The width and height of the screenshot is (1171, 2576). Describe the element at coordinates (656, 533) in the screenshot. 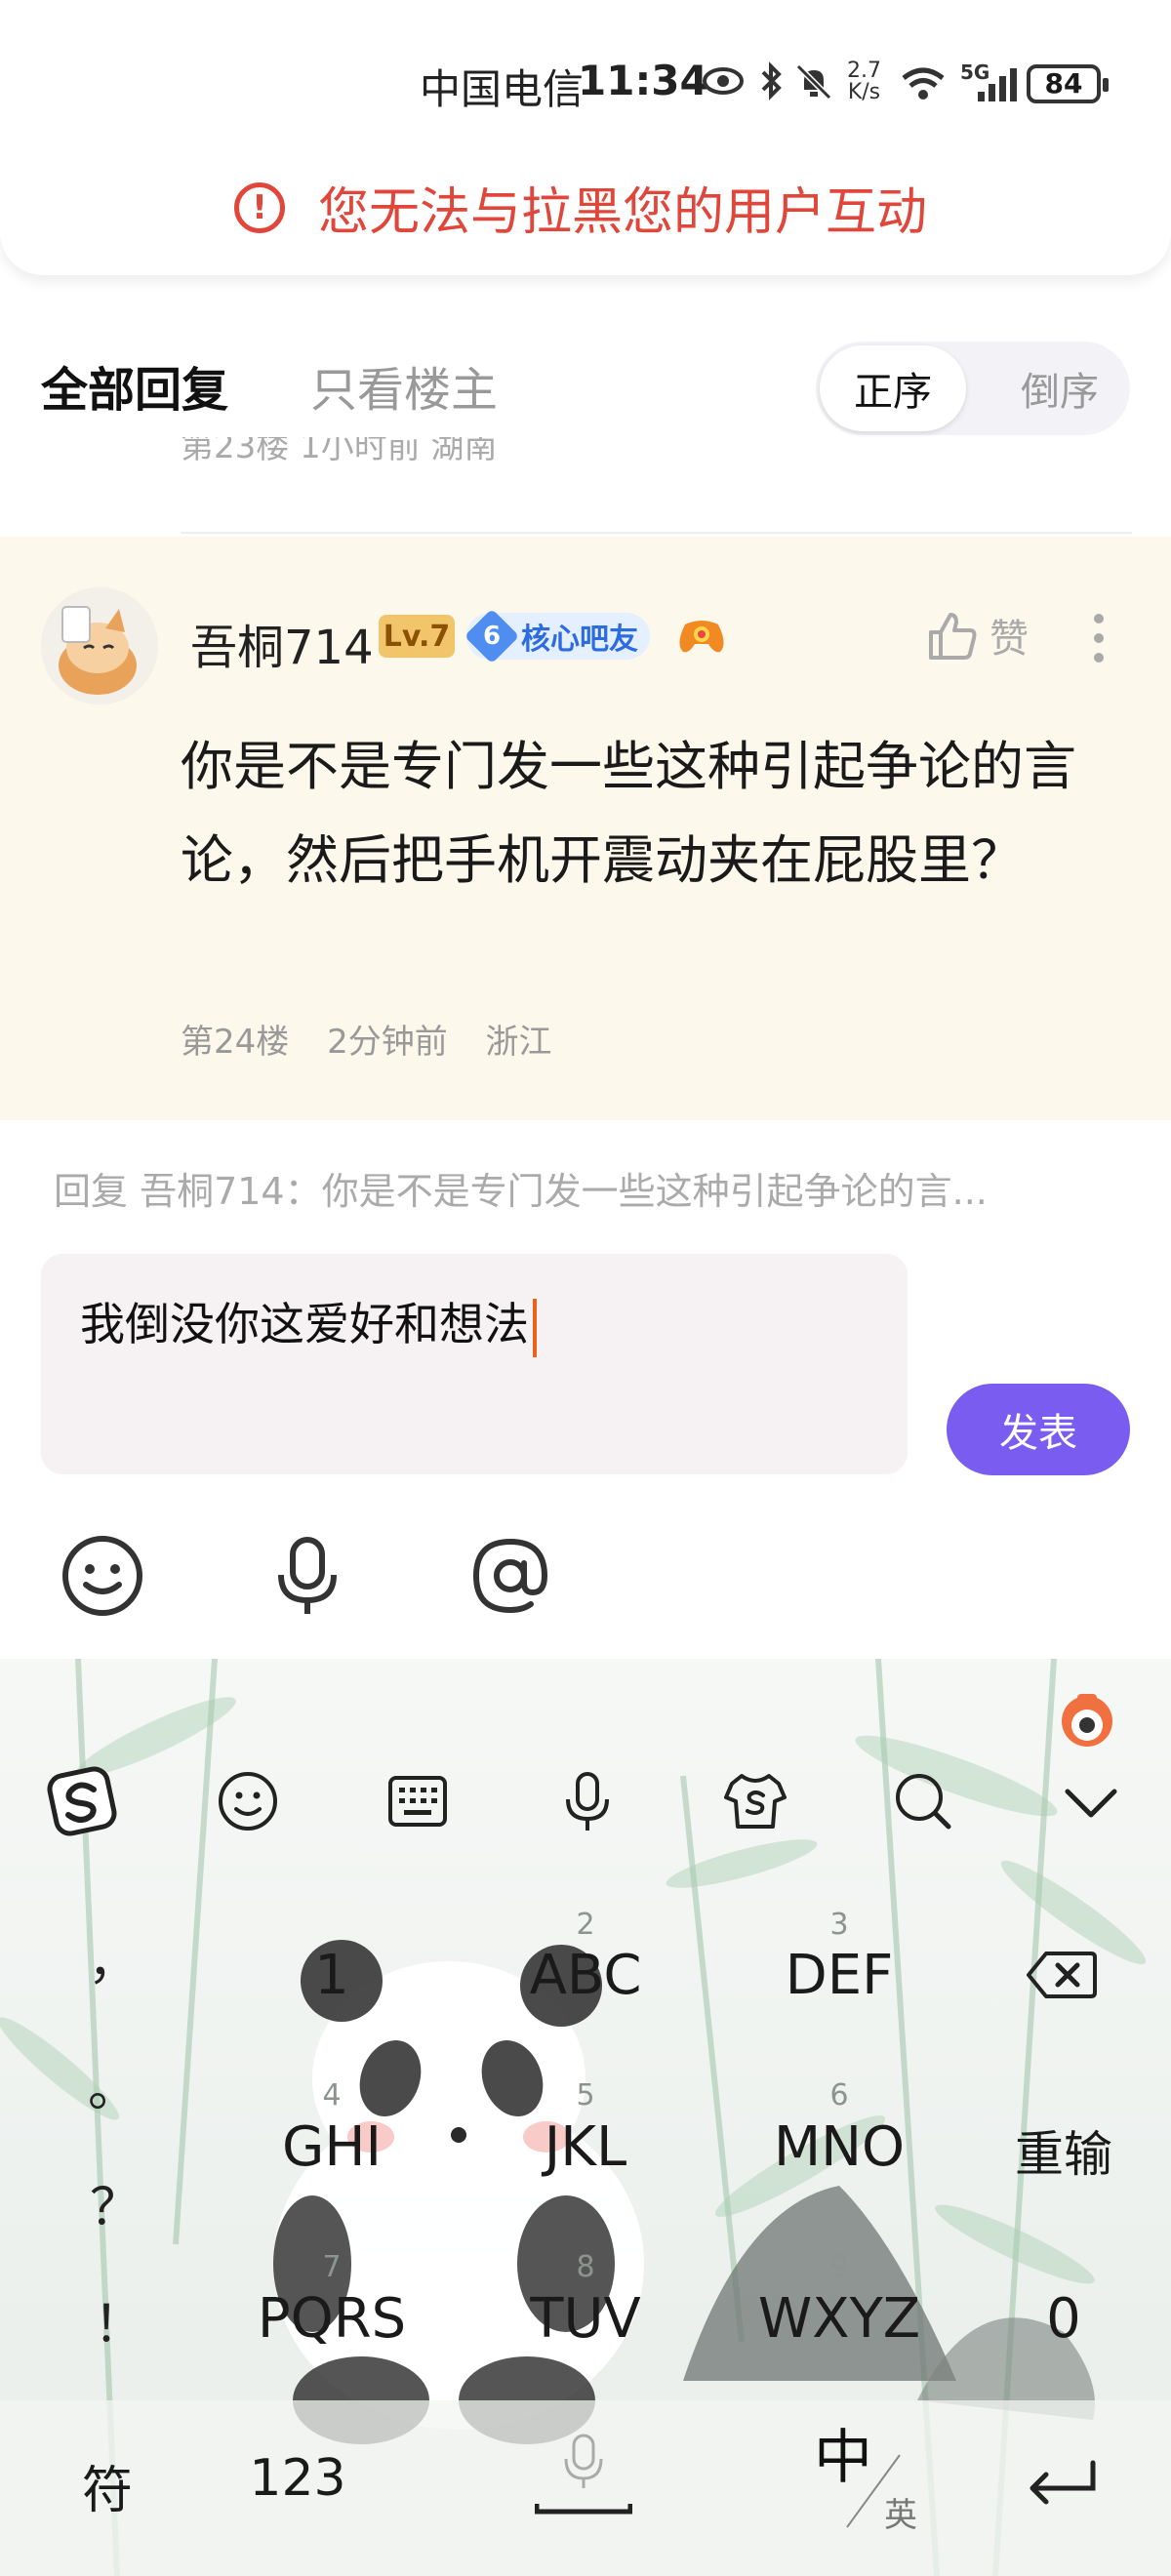

I see `divider` at that location.